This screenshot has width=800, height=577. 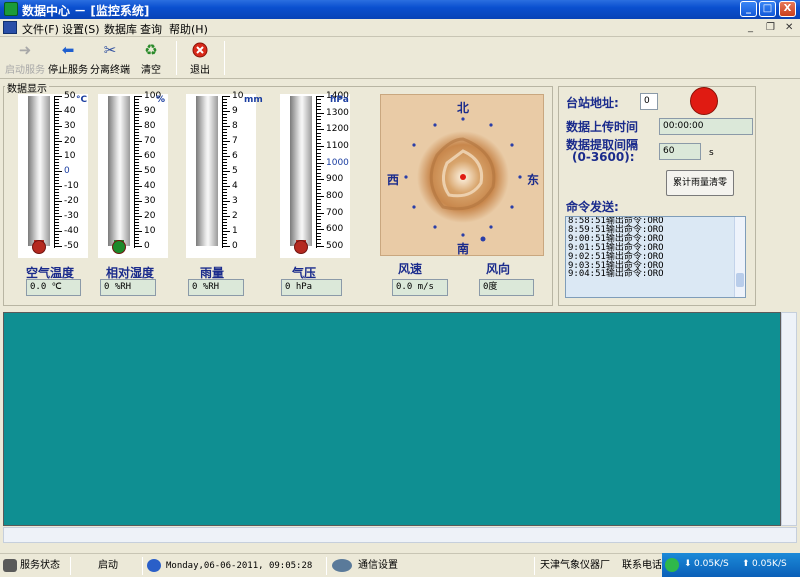 What do you see at coordinates (787, 9) in the screenshot?
I see `close-button: X` at bounding box center [787, 9].